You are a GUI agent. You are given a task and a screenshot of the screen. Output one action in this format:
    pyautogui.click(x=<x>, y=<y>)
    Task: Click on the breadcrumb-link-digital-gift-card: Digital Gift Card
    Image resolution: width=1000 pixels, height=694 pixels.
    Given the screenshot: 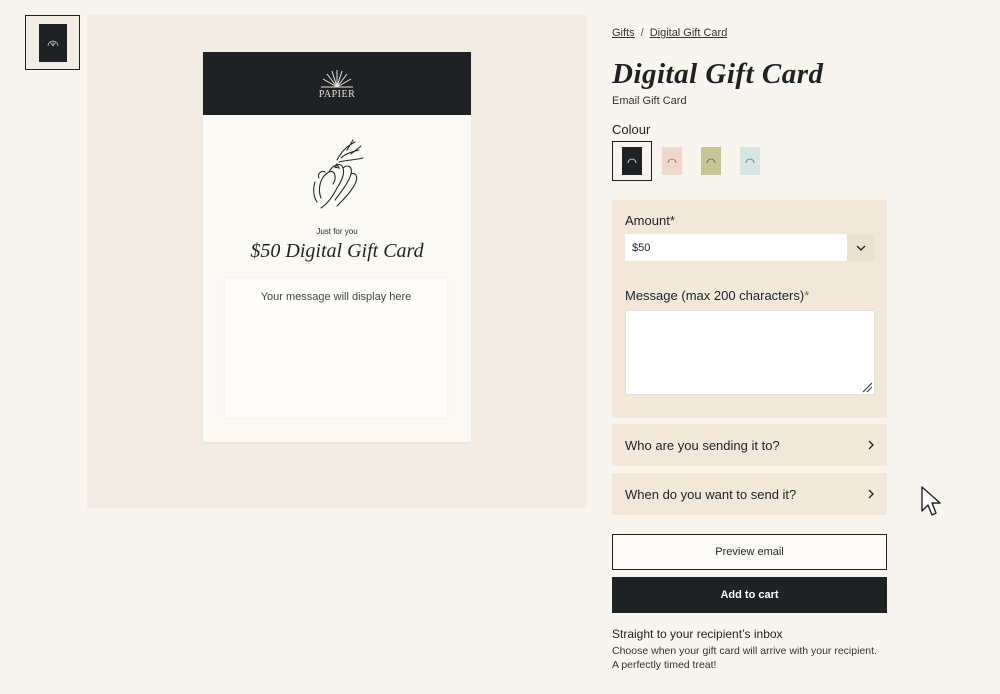 What is the action you would take?
    pyautogui.click(x=689, y=33)
    